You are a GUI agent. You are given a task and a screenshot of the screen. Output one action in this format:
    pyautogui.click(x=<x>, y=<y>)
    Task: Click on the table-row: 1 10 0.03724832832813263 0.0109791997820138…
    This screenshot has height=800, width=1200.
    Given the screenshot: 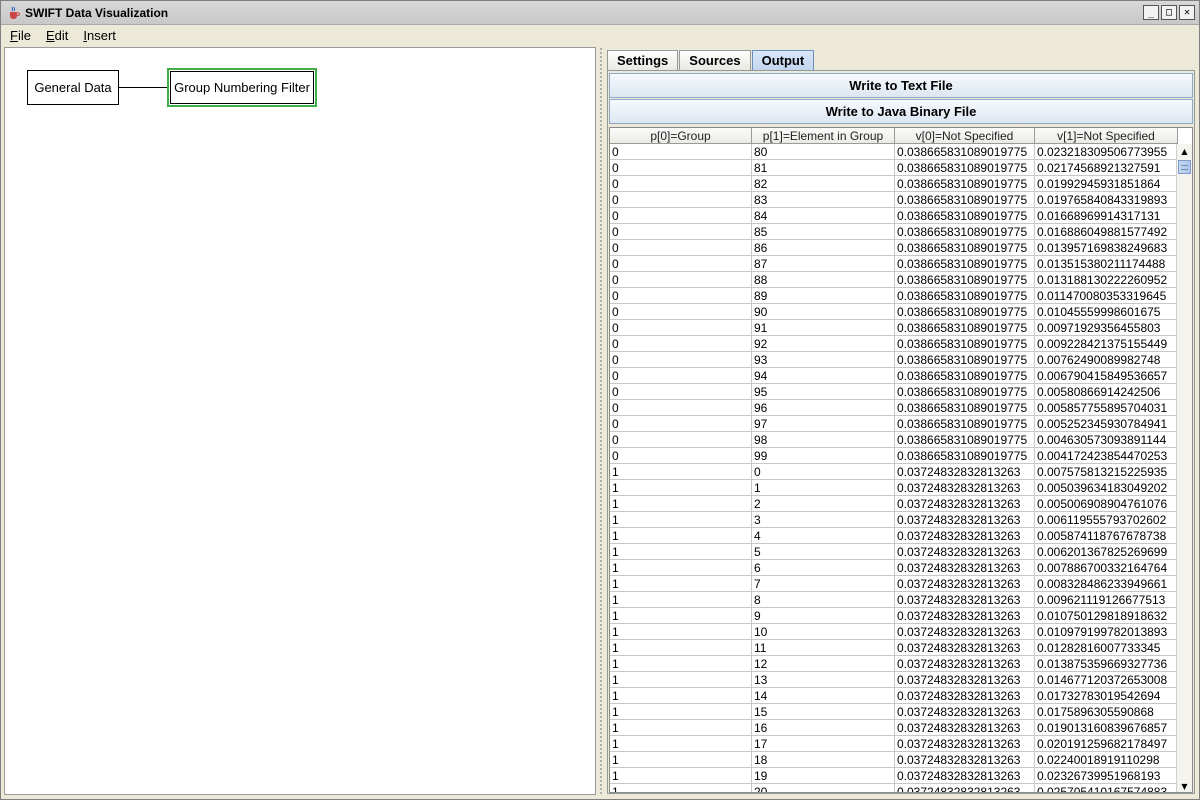 What is the action you would take?
    pyautogui.click(x=894, y=632)
    